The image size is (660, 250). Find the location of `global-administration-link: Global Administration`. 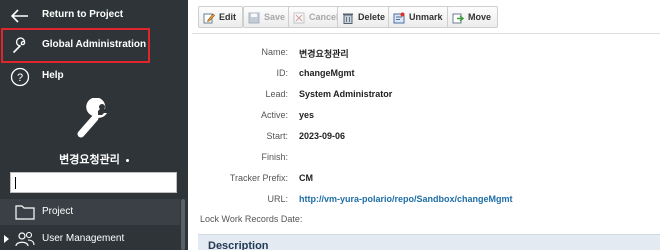

global-administration-link: Global Administration is located at coordinates (94, 46).